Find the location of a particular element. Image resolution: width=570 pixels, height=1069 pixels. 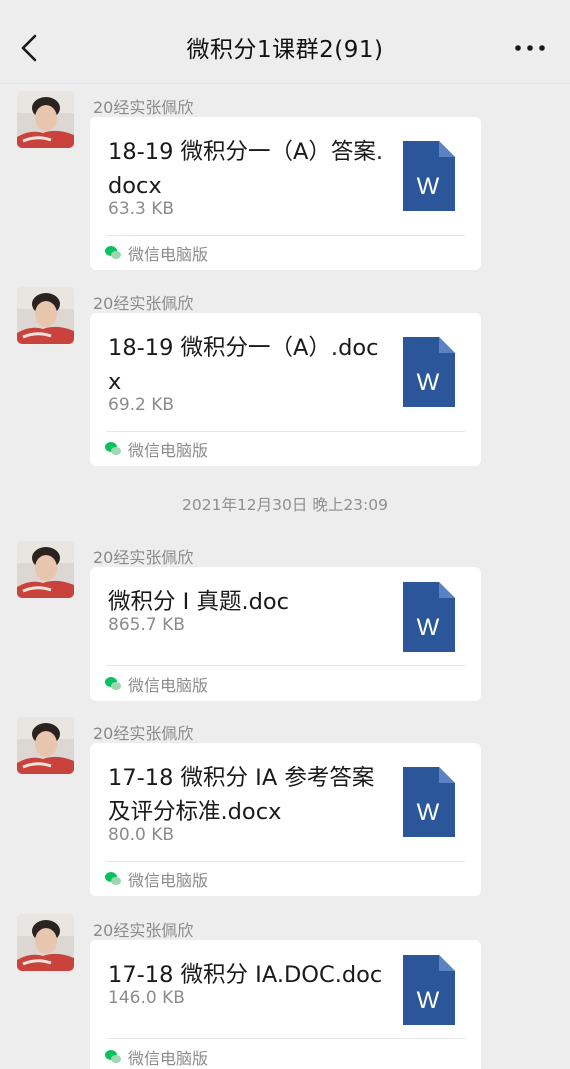

file-size: 63.3 KB is located at coordinates (141, 209).